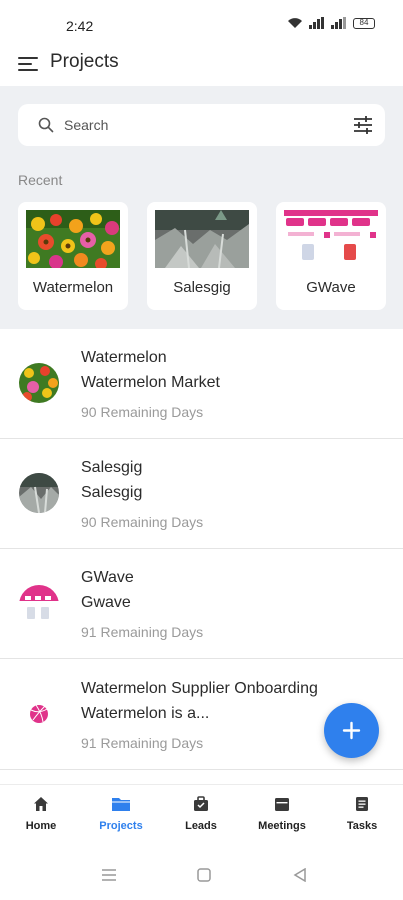 This screenshot has width=403, height=900. What do you see at coordinates (282, 813) in the screenshot?
I see `nav-meetings: Meetings` at bounding box center [282, 813].